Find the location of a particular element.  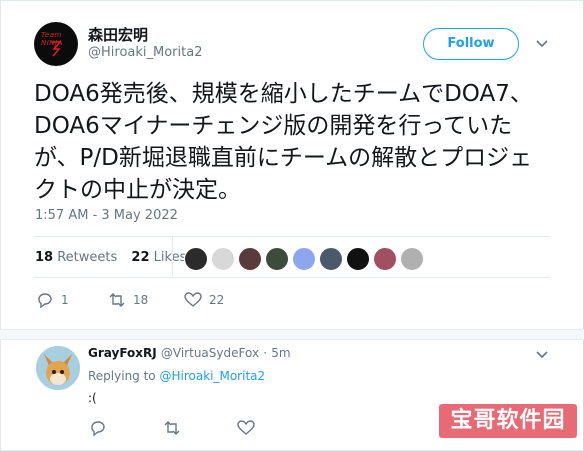

replying-to-prefix: Replying to is located at coordinates (122, 376).